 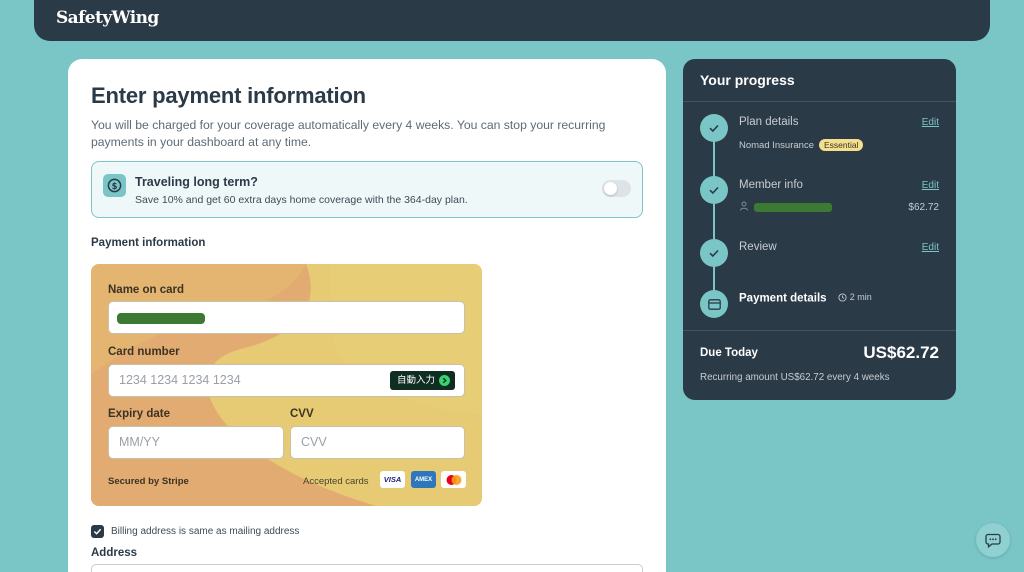 I want to click on recurring-amount-note: Recurring amount US$62.72 every 4 weeks, so click(x=795, y=377).